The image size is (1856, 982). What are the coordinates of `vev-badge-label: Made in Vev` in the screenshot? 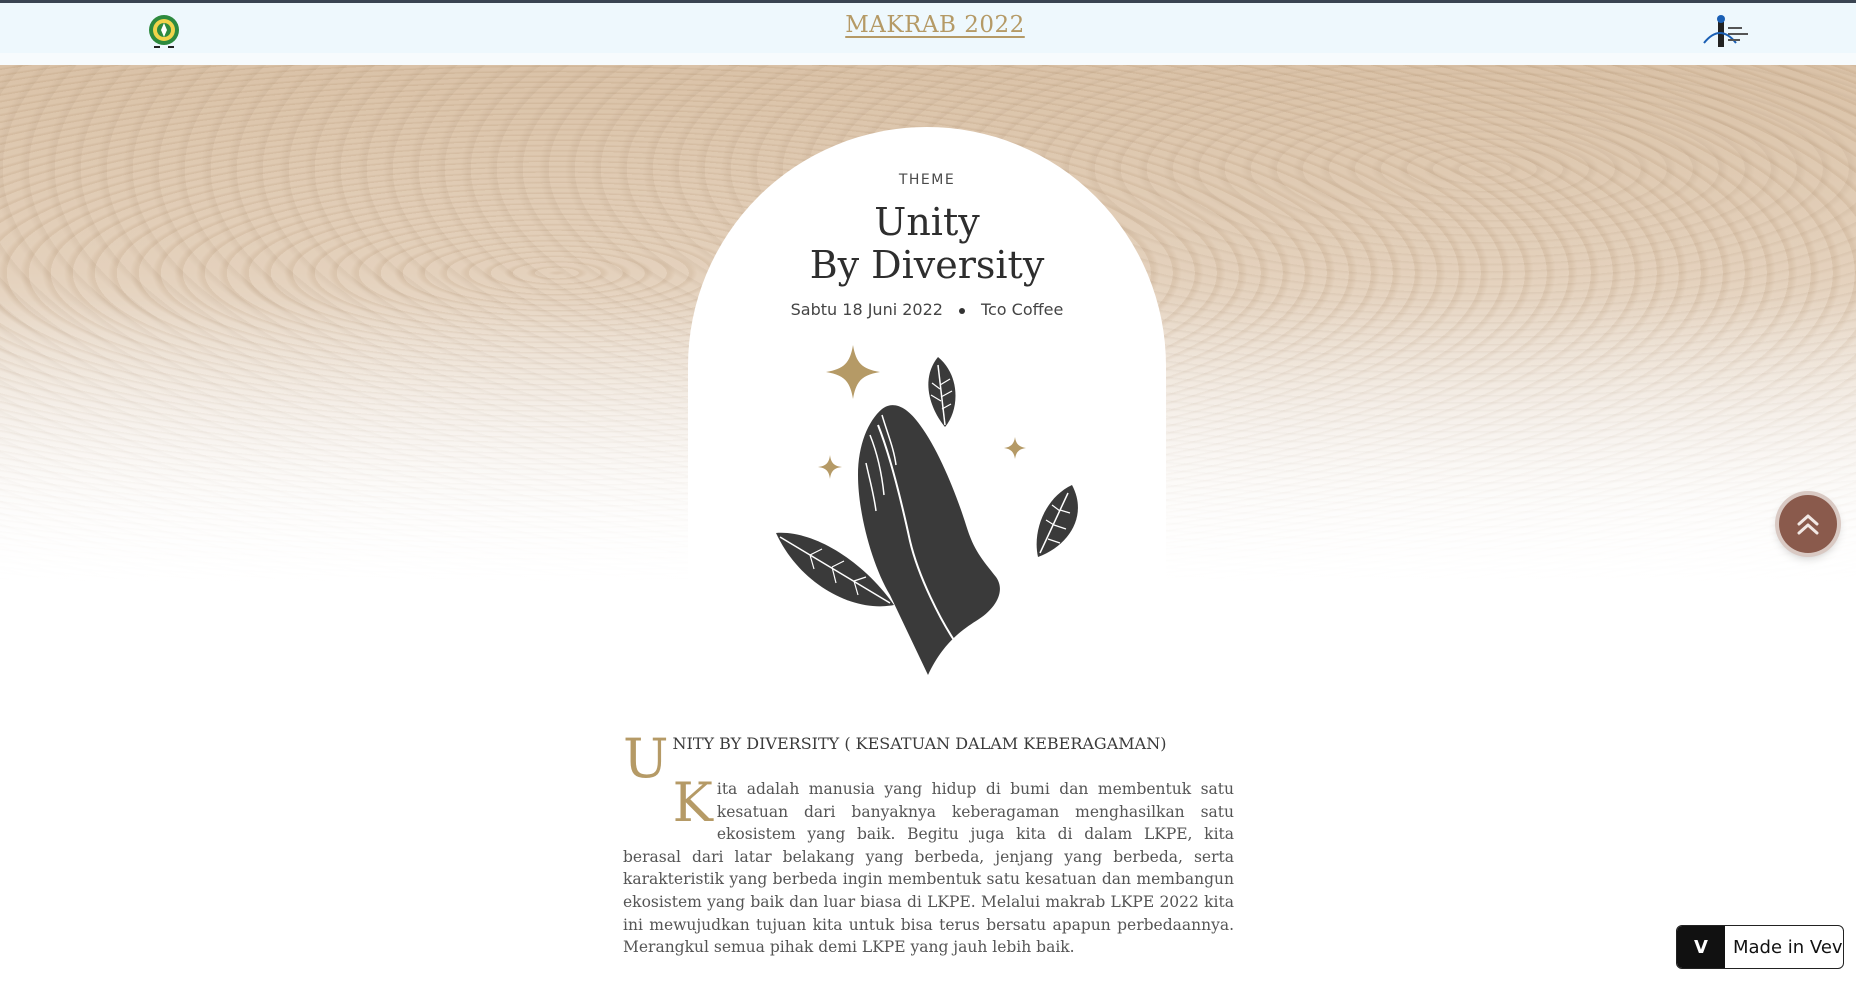 It's located at (1788, 947).